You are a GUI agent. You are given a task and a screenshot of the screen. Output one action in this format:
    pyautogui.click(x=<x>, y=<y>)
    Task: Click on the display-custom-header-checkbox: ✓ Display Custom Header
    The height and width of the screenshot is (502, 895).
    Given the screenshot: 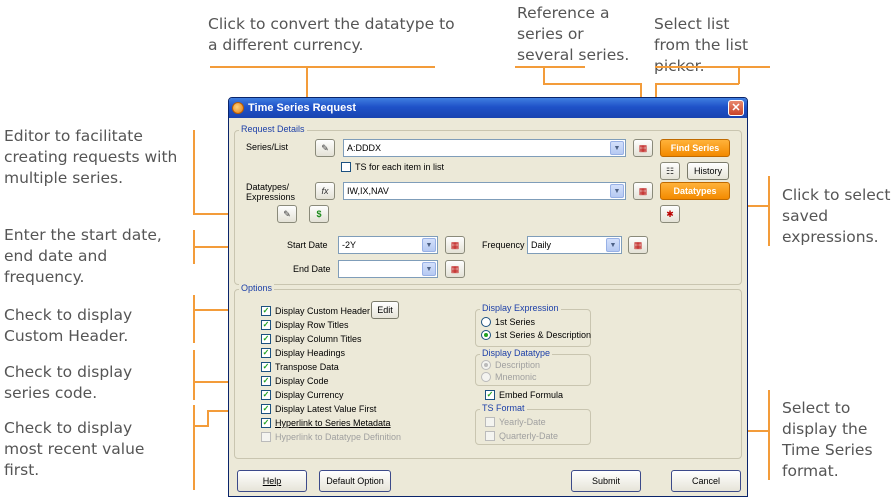 What is the action you would take?
    pyautogui.click(x=315, y=311)
    